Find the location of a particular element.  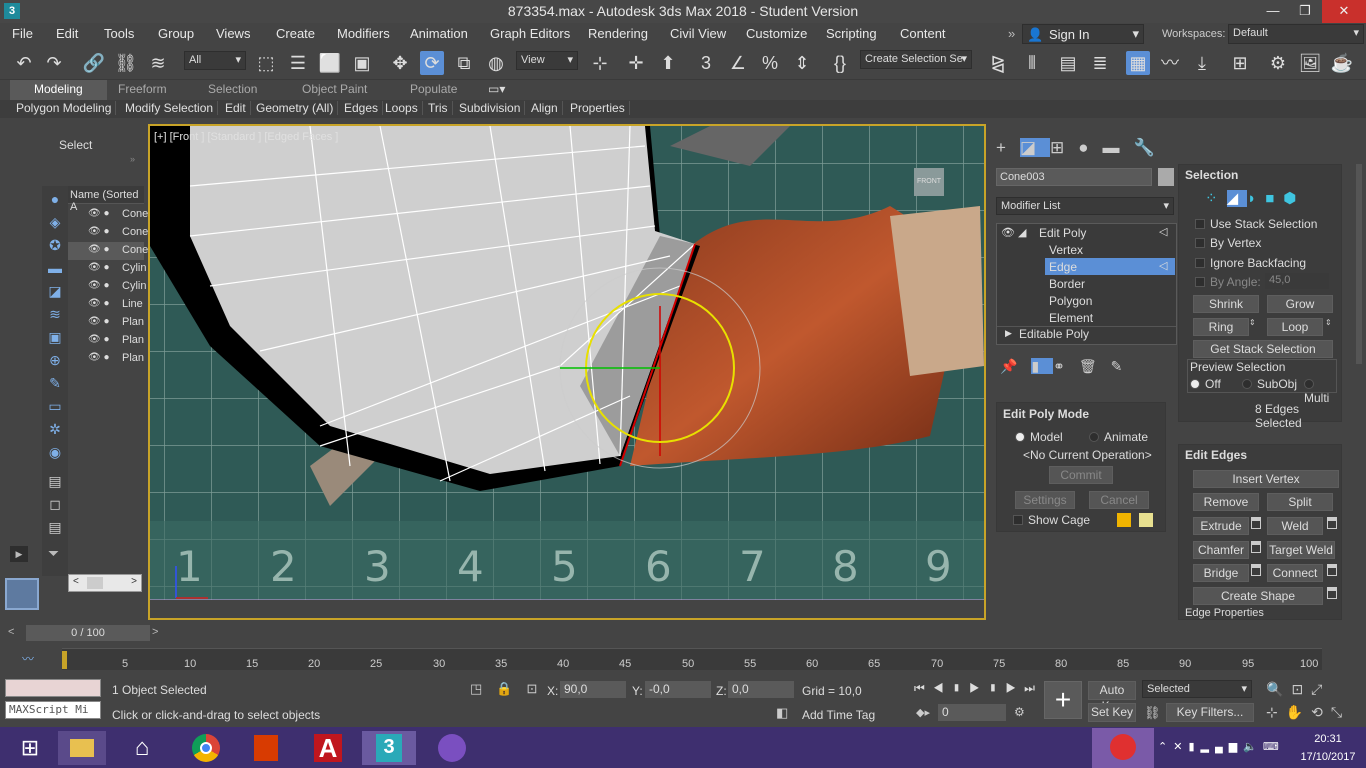

spinner-snap-icon: ⇕ is located at coordinates (802, 63).